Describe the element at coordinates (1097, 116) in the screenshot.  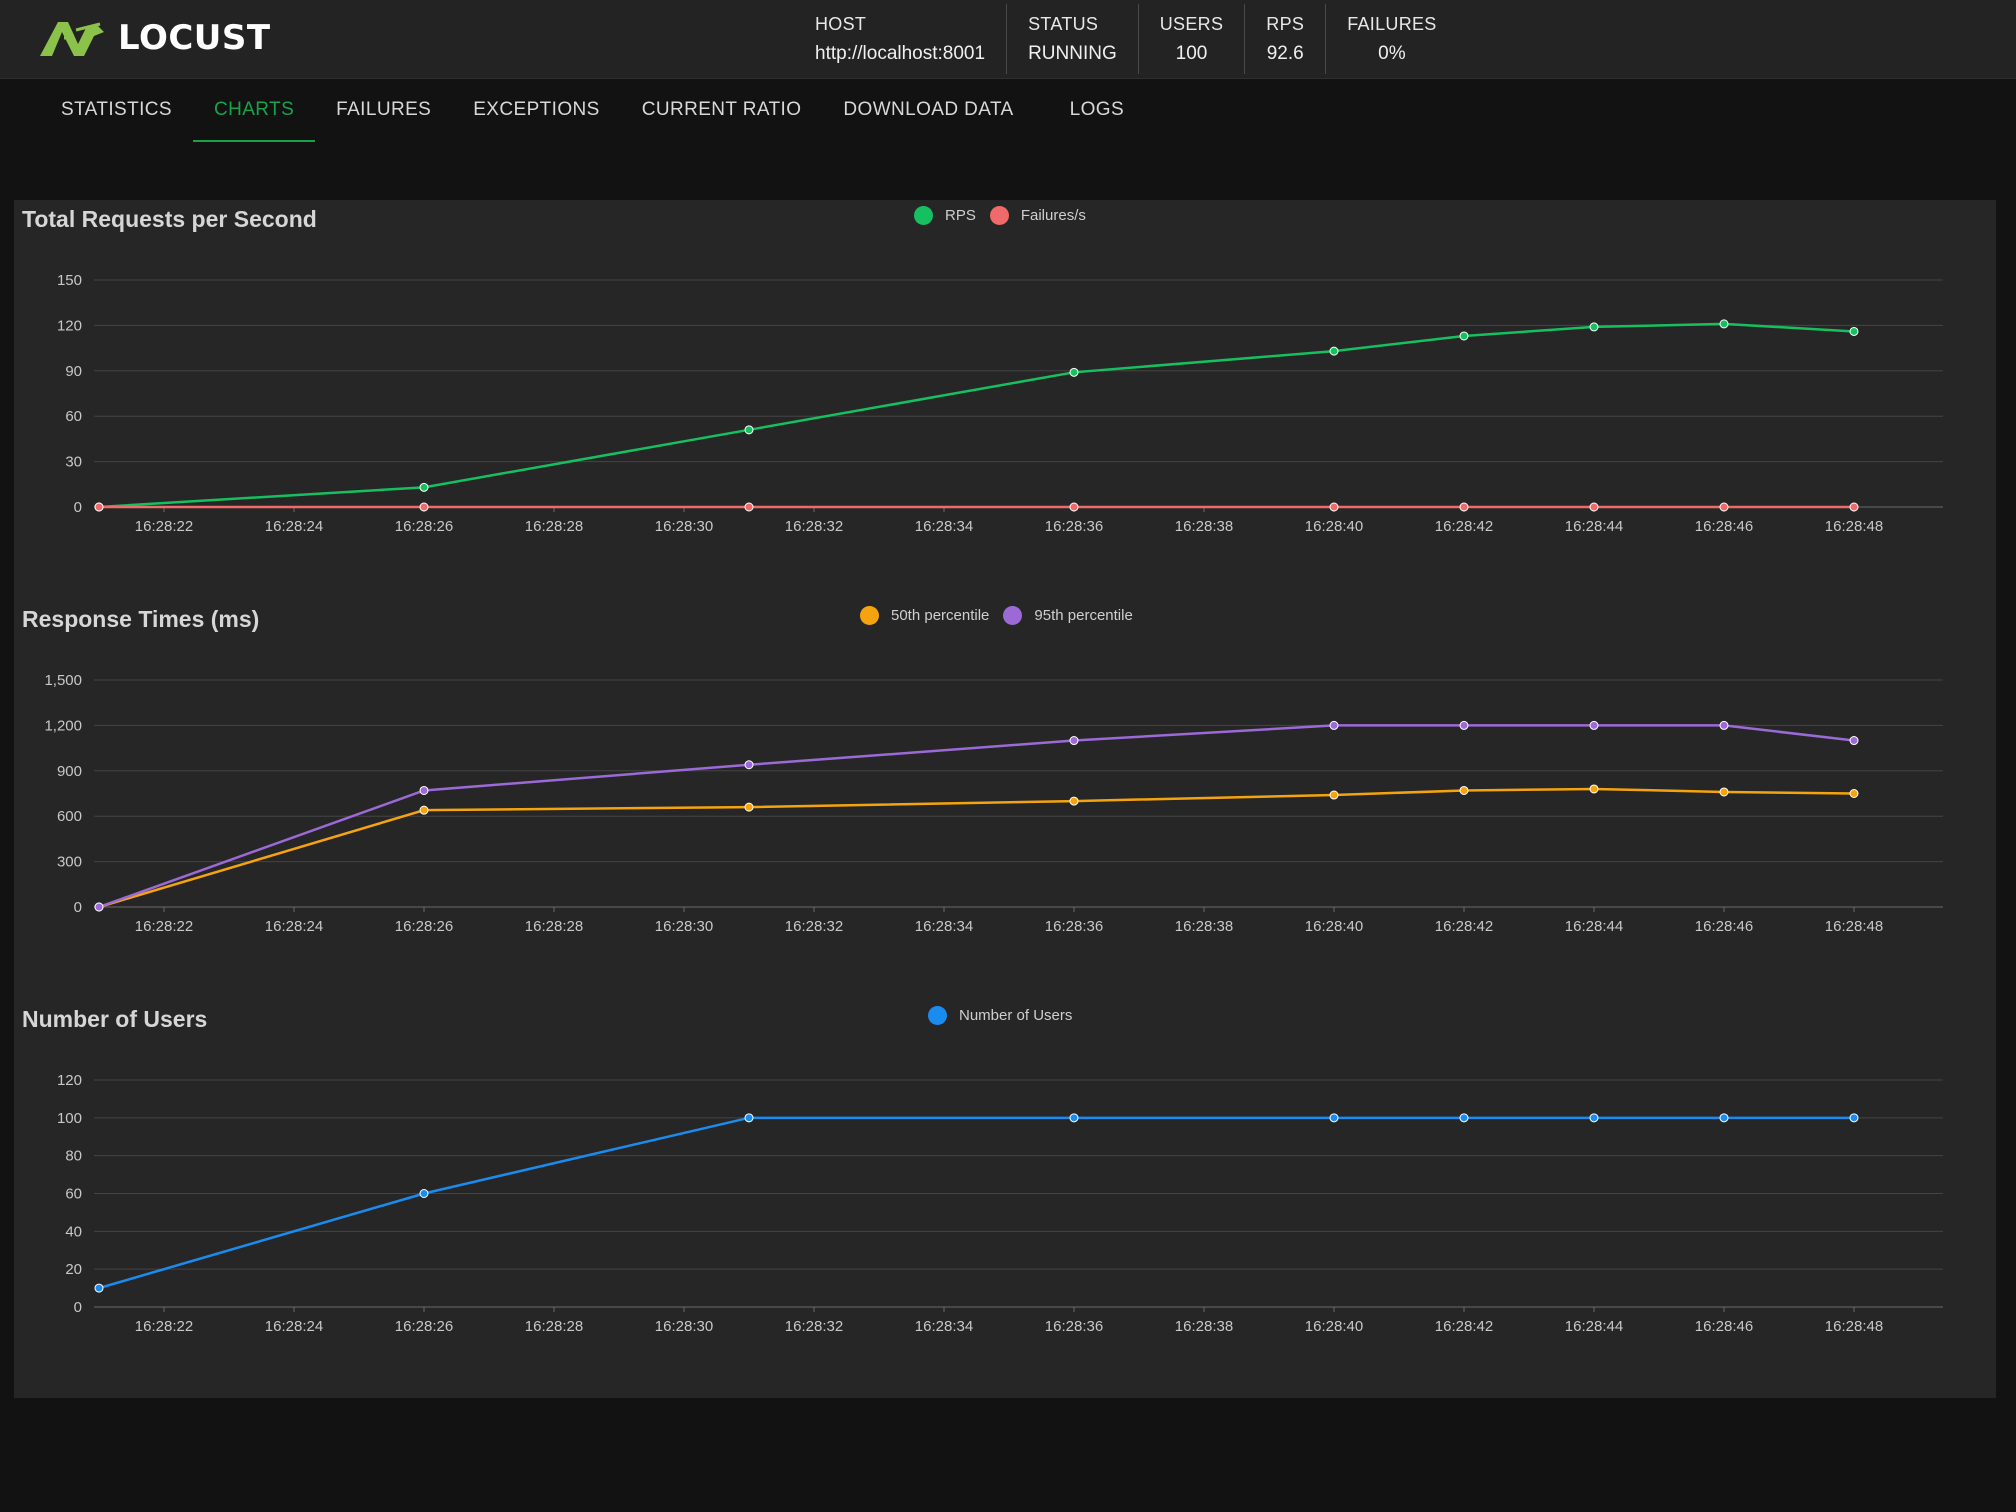
I see `tab-logs: LOGS` at that location.